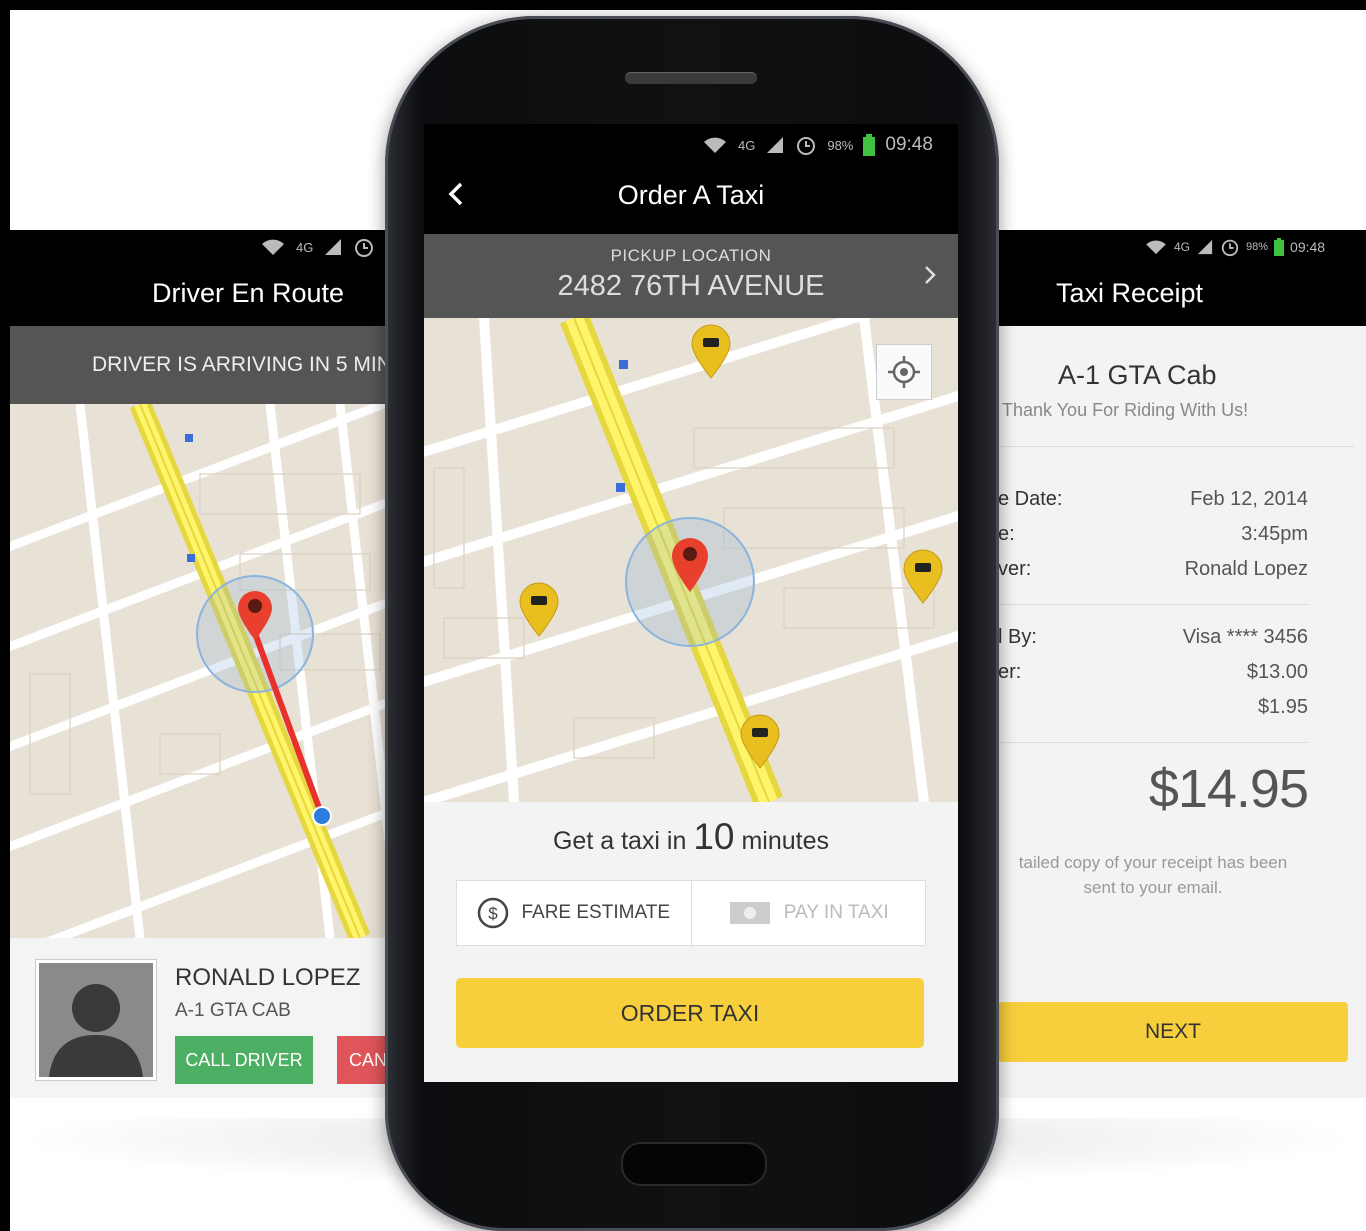 The width and height of the screenshot is (1366, 1231). I want to click on status-bar: 4G, so click(317, 247).